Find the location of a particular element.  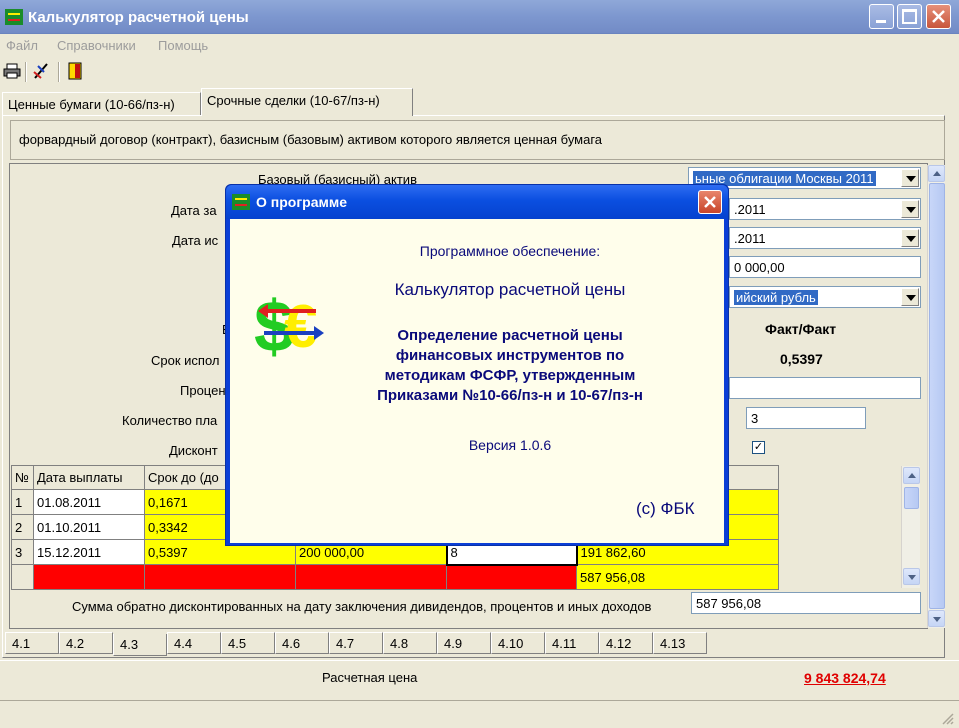

dialog-version: Версия 1.0.6 is located at coordinates (510, 445).